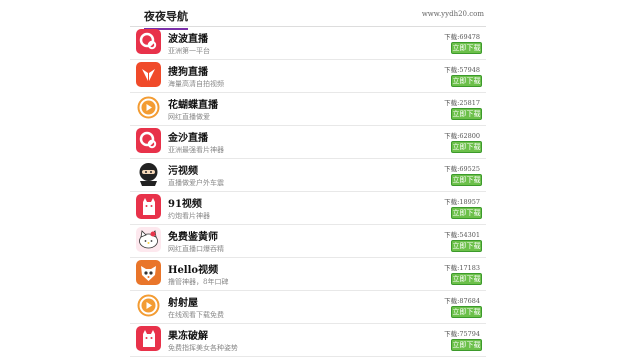  I want to click on app-description: 网红直播口爆吞精, so click(196, 249).